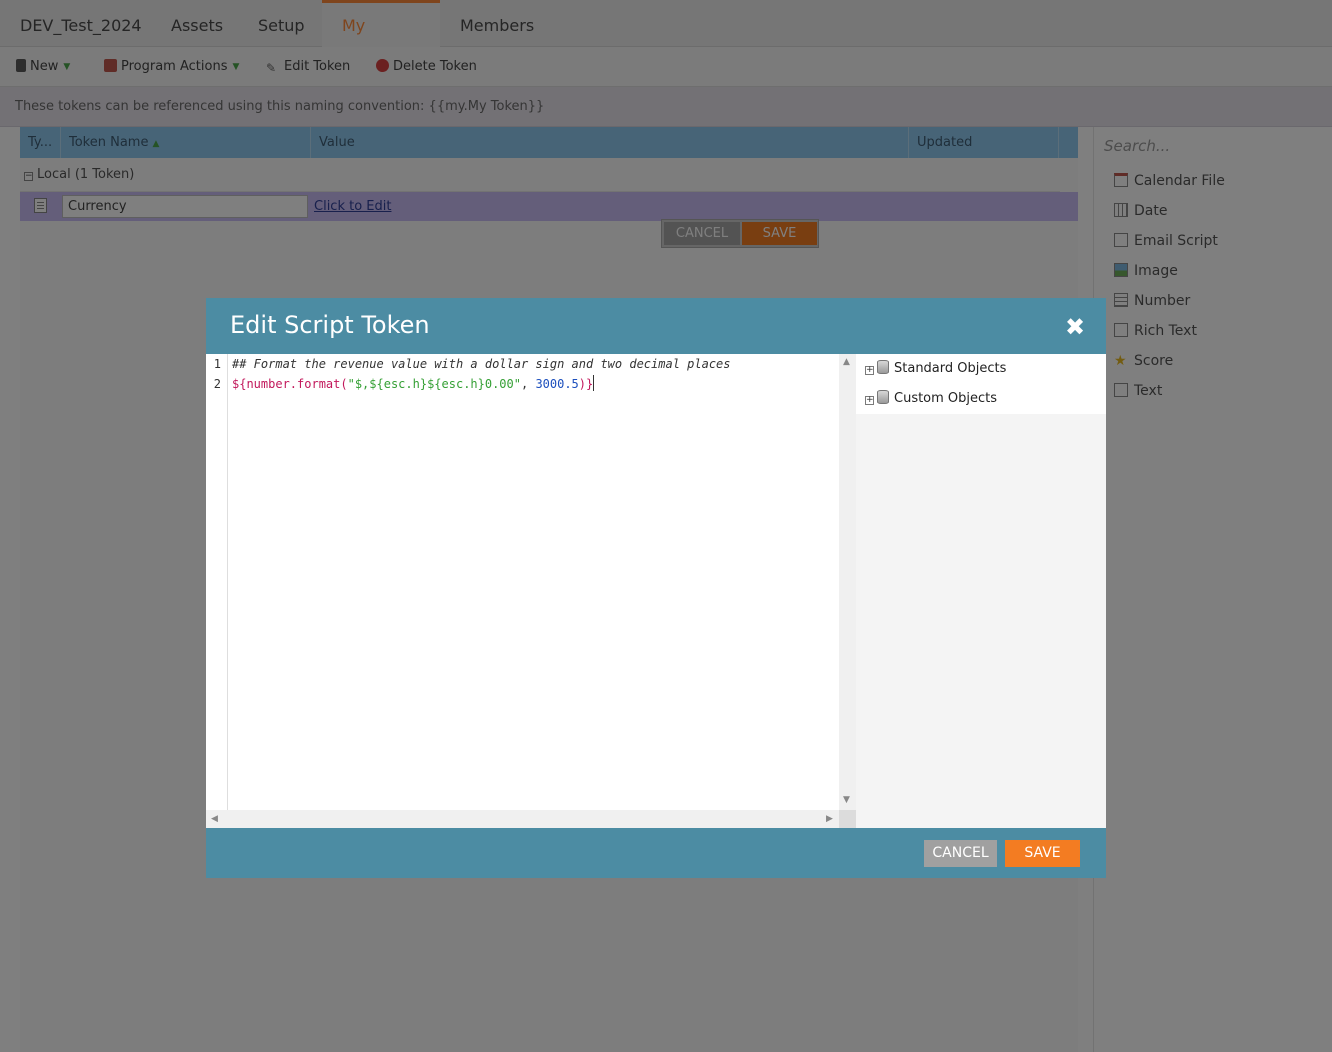 Image resolution: width=1332 pixels, height=1052 pixels. Describe the element at coordinates (214, 819) in the screenshot. I see `scroll-left-icon: ◀` at that location.